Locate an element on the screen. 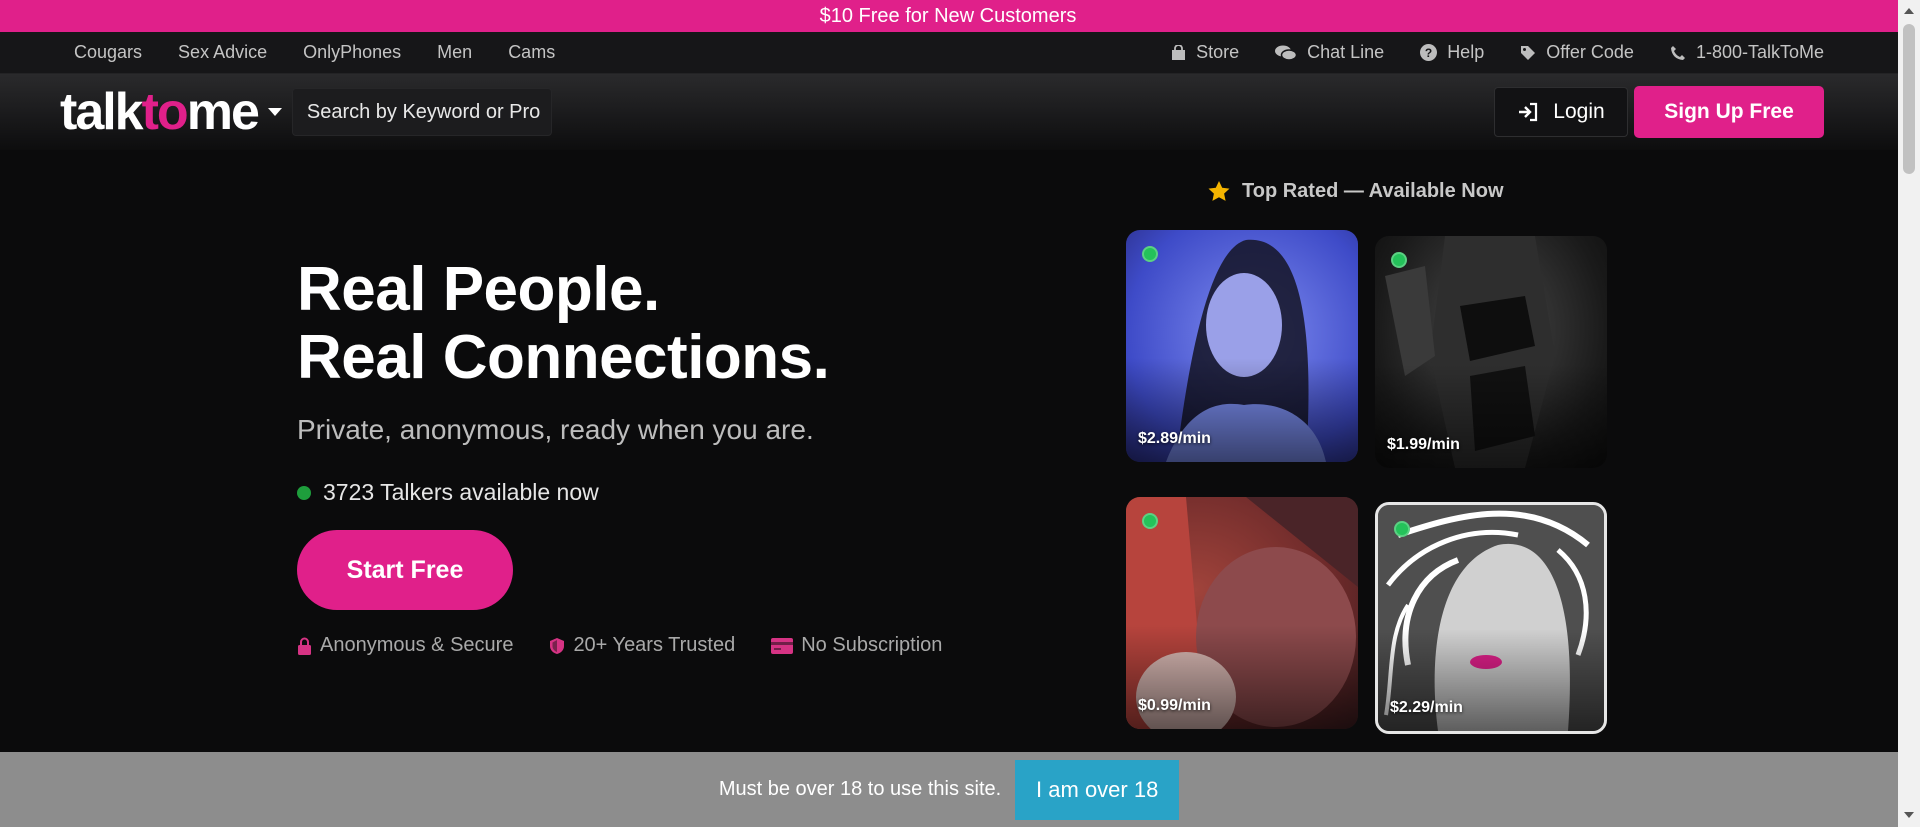 The height and width of the screenshot is (827, 1920). feature-trusted: 20+ Years Trusted is located at coordinates (642, 645).